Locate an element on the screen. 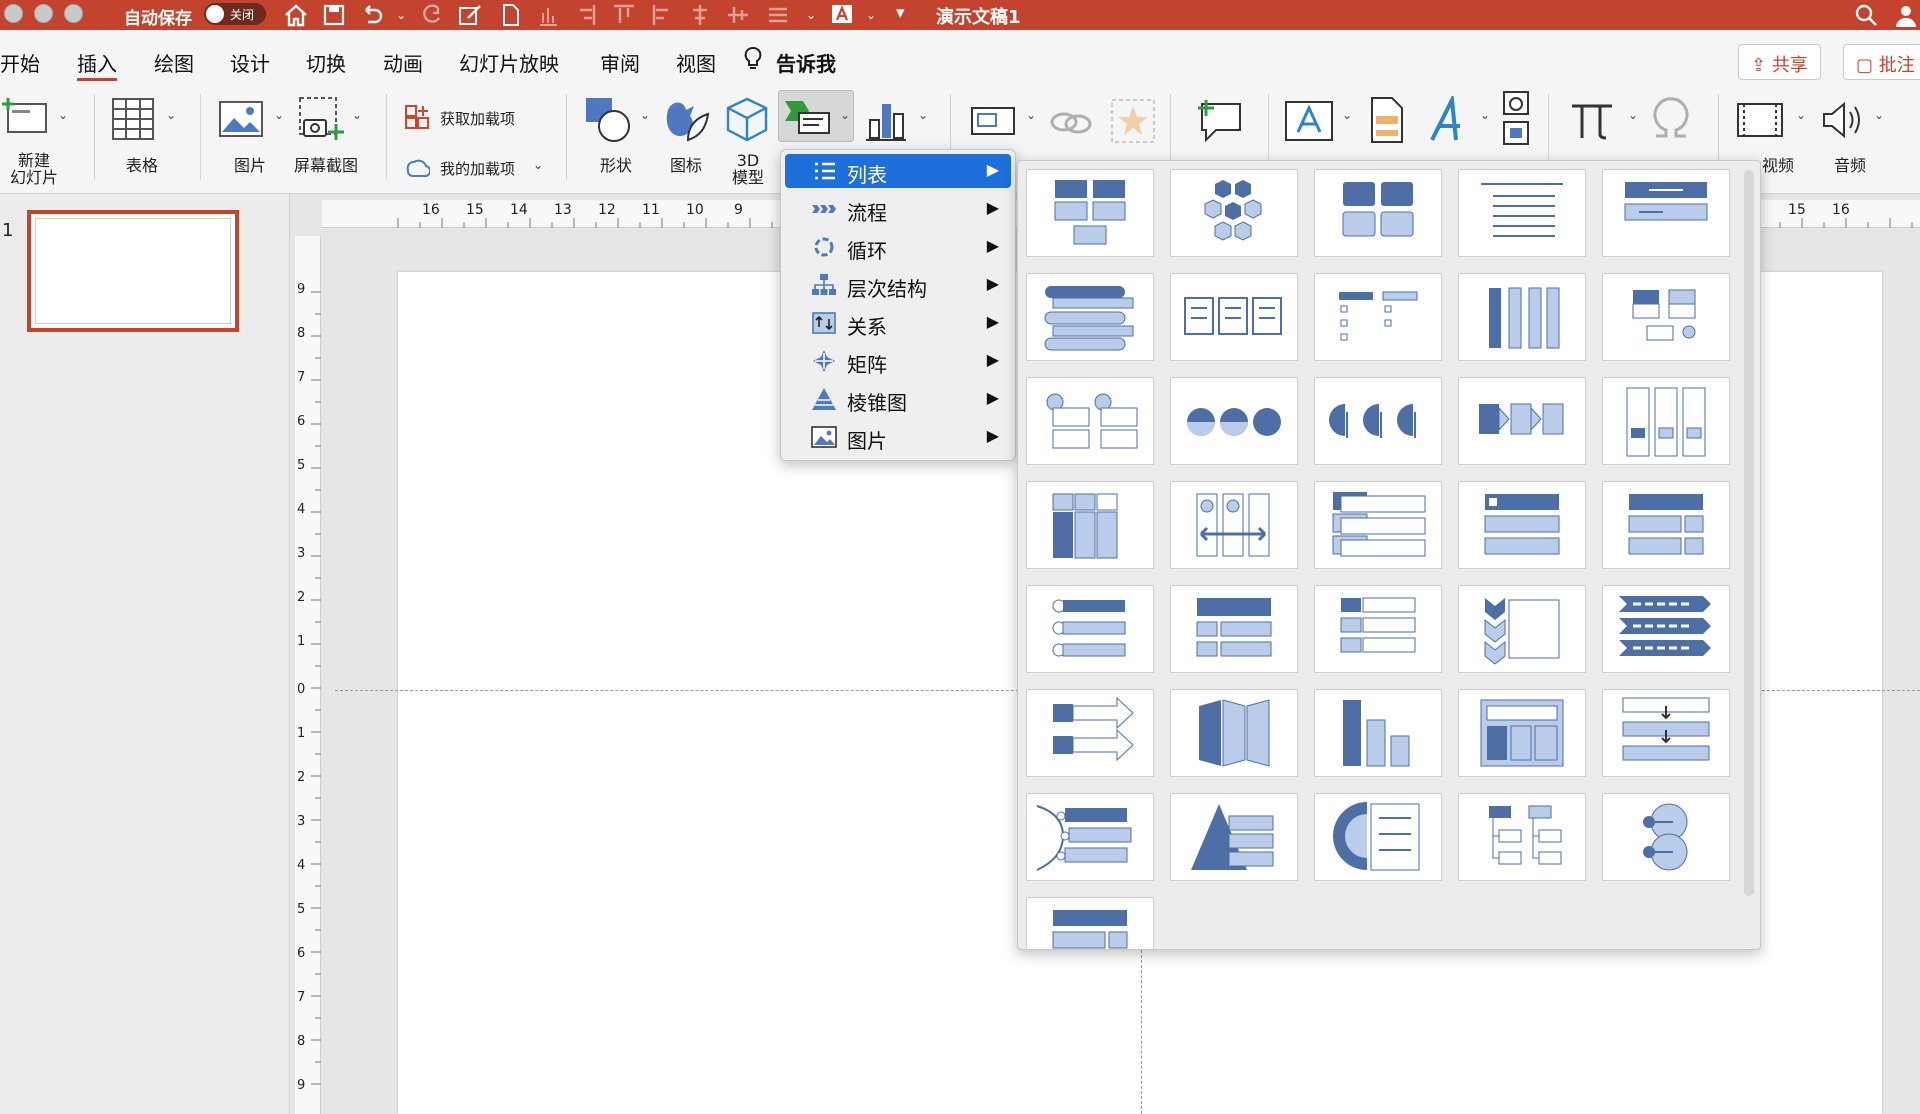 This screenshot has width=1920, height=1114. chart-dropdown-icon: ⌄ is located at coordinates (923, 115).